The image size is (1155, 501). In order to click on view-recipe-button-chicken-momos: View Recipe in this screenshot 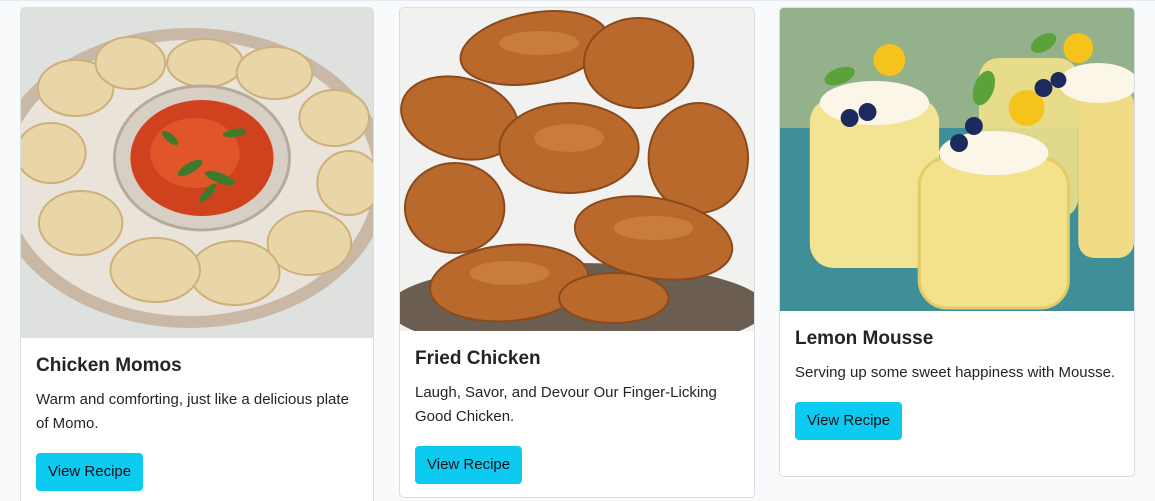, I will do `click(90, 472)`.